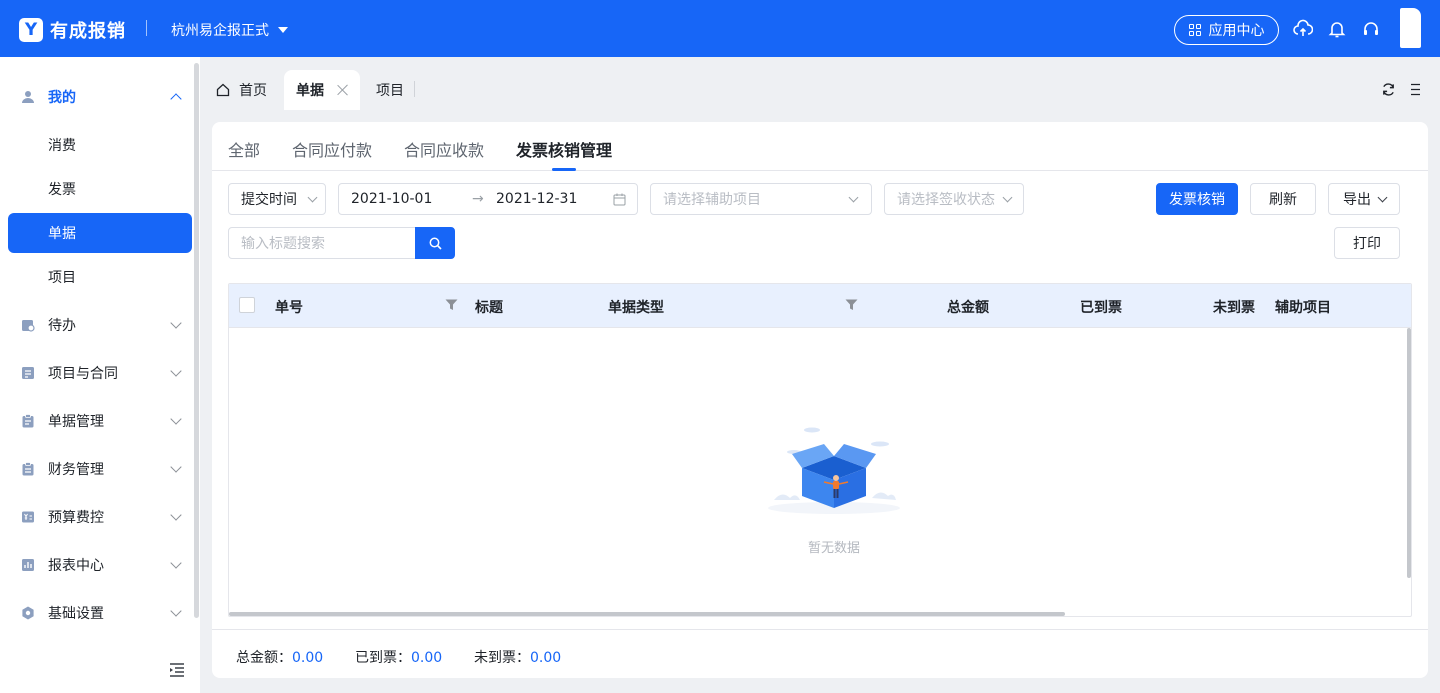 The height and width of the screenshot is (693, 1440). What do you see at coordinates (88, 31) in the screenshot?
I see `app-name: 有成报销` at bounding box center [88, 31].